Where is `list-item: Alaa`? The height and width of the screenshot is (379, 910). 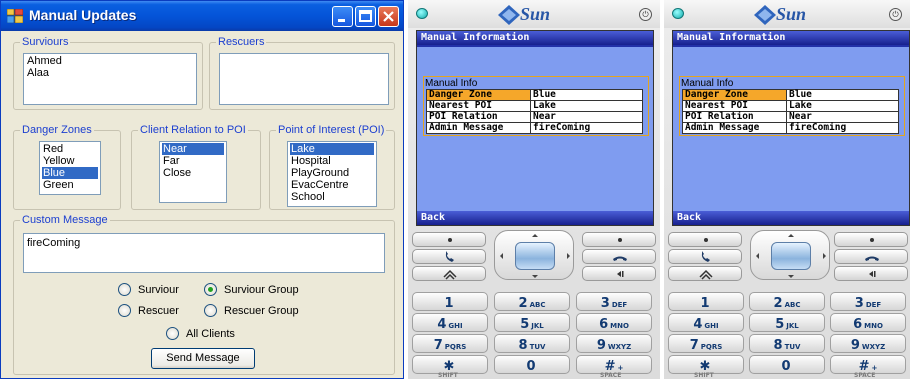 list-item: Alaa is located at coordinates (110, 73).